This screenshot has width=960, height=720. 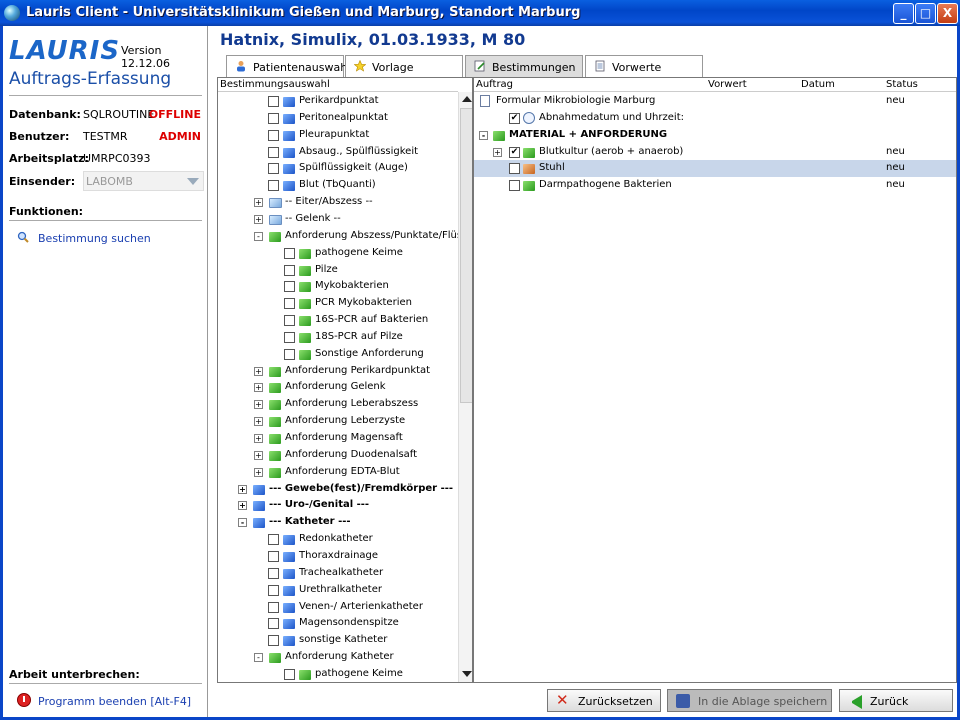 What do you see at coordinates (94, 238) in the screenshot?
I see `search-determination-link: Bestimmung suchen` at bounding box center [94, 238].